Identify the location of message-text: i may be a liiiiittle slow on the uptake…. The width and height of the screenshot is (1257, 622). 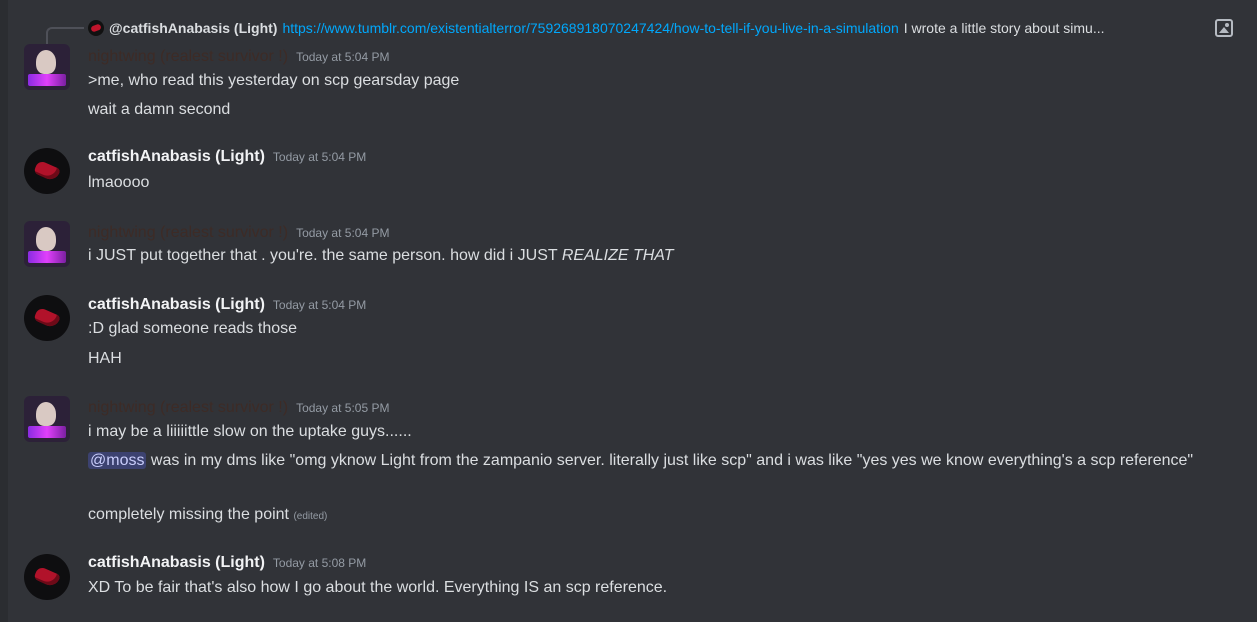
(250, 431).